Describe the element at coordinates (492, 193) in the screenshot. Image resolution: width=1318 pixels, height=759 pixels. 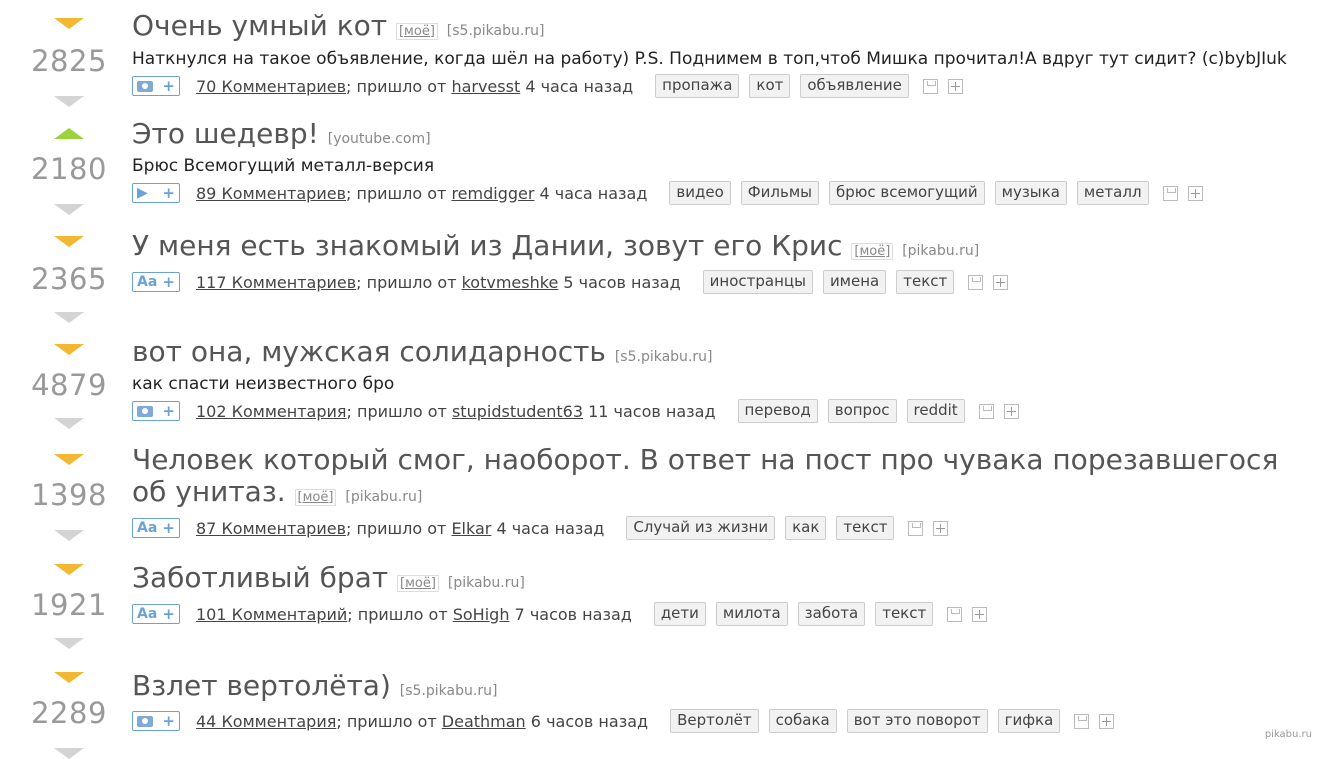
I see `author-link: remdigger` at that location.